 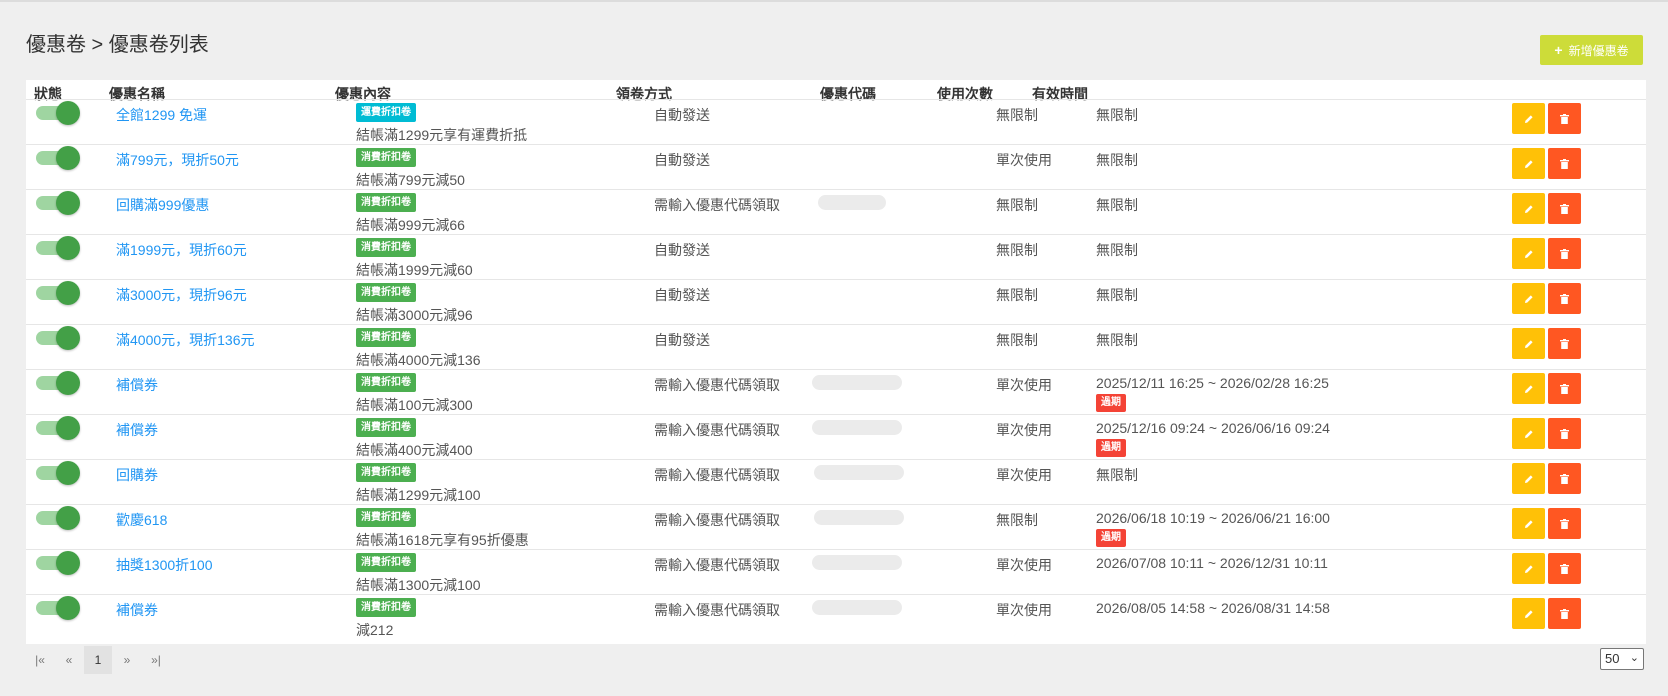 I want to click on table-row: 回購滿999優惠 消費折扣卷 結帳滿999元減66 需輸入優惠代碼領取 無限制 無限制, so click(x=836, y=212).